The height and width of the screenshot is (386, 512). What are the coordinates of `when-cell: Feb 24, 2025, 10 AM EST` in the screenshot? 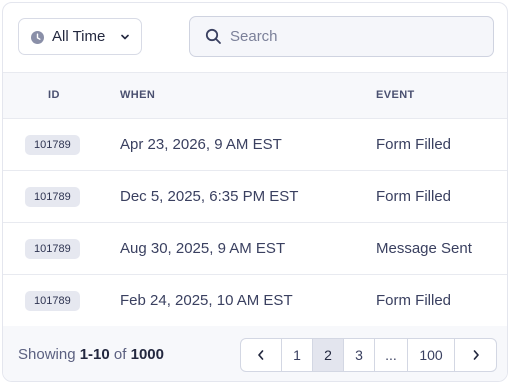 It's located at (206, 300).